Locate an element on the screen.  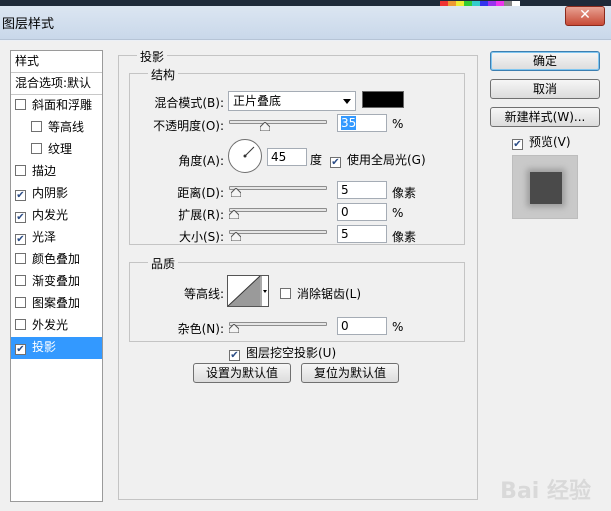
angle-dial-icon is located at coordinates (249, 152).